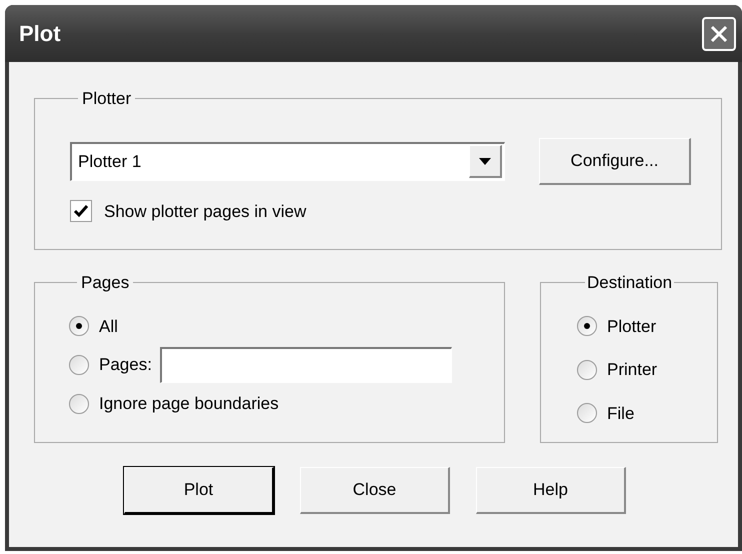 This screenshot has width=742, height=554. I want to click on close-button, so click(719, 33).